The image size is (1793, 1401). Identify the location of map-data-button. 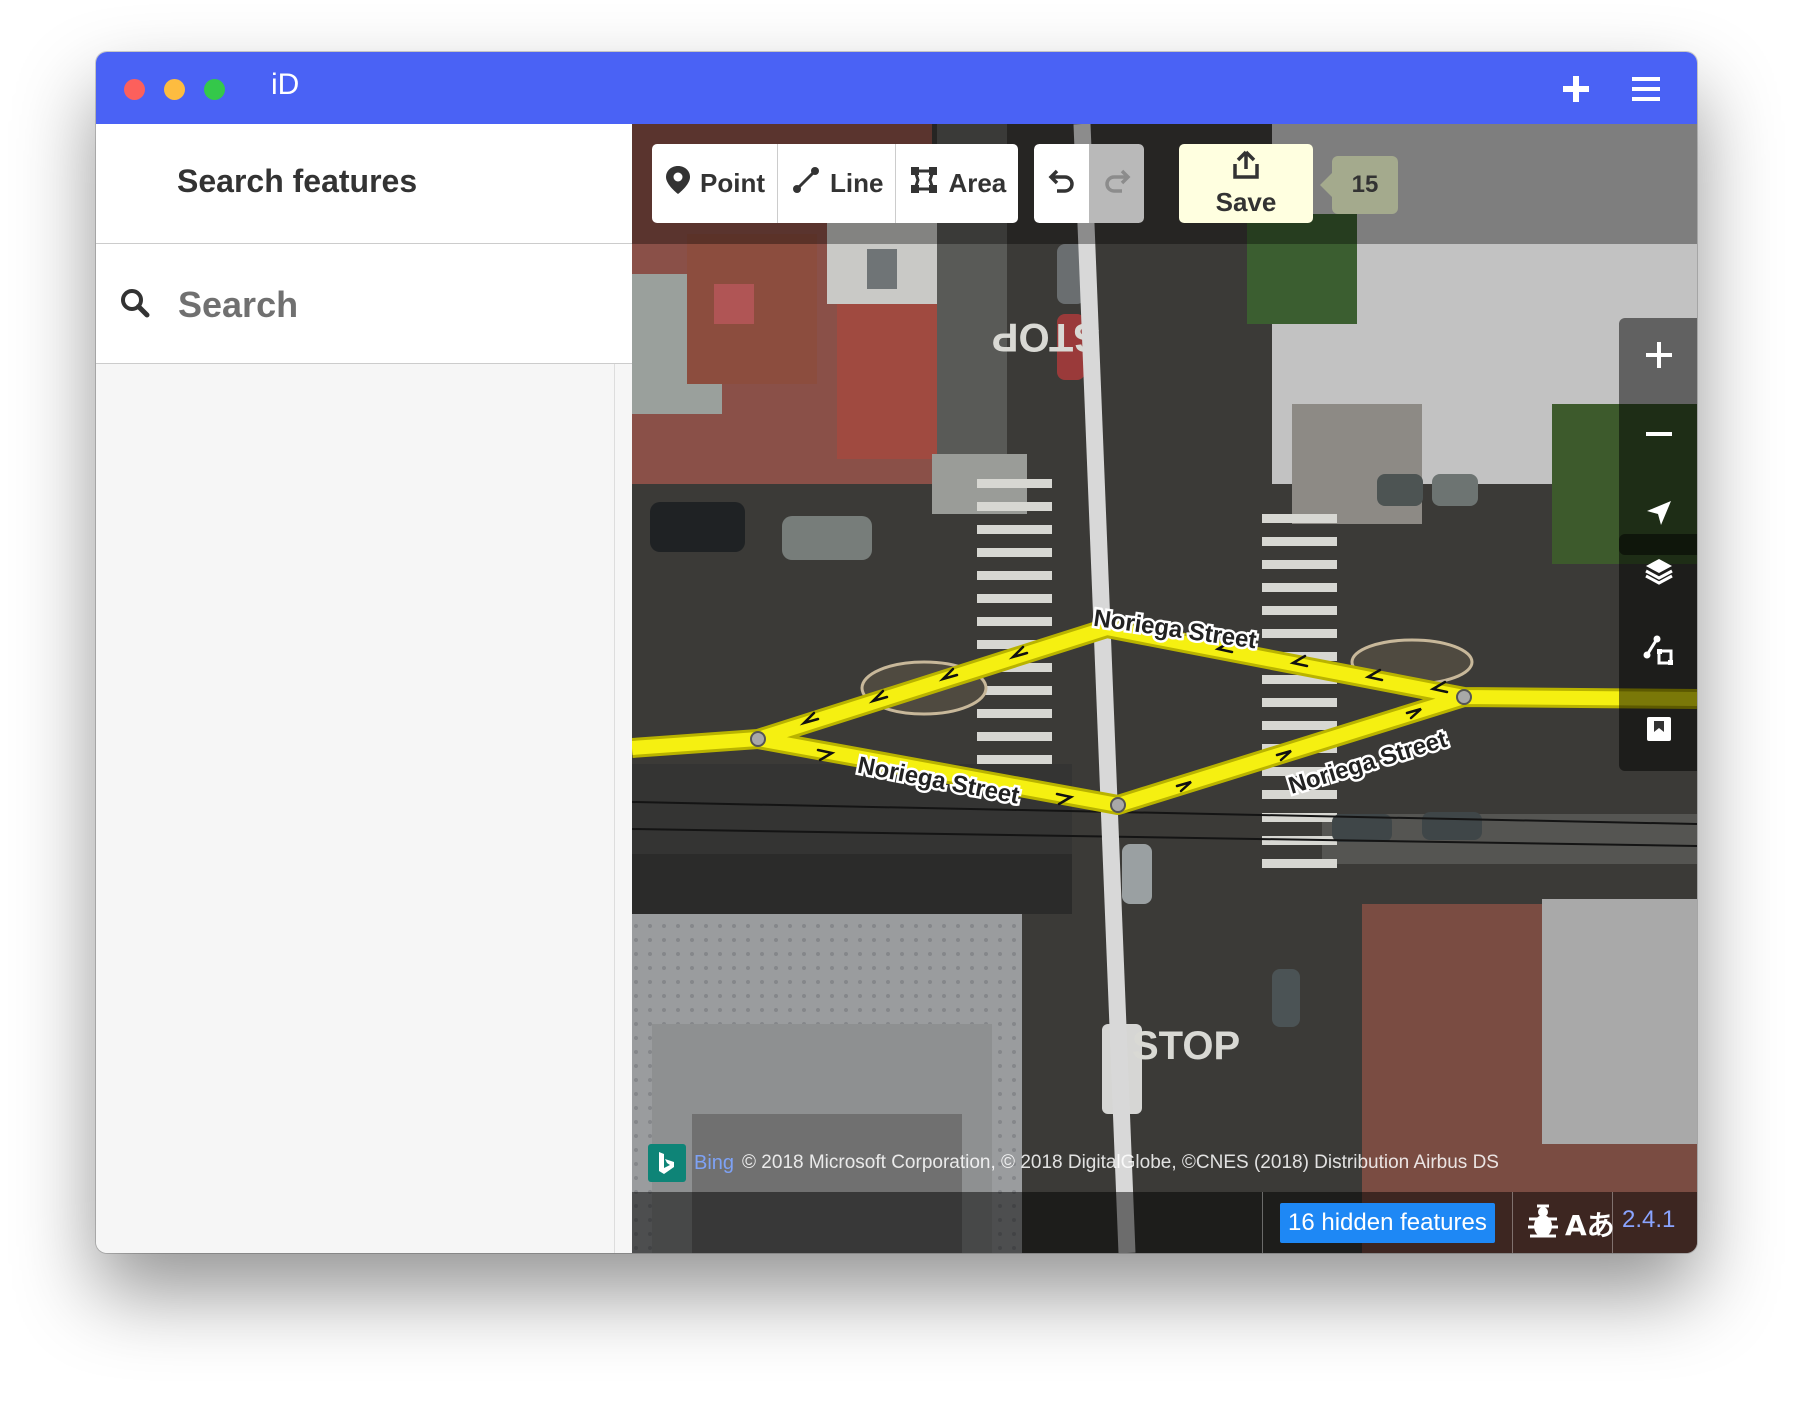
(1658, 652).